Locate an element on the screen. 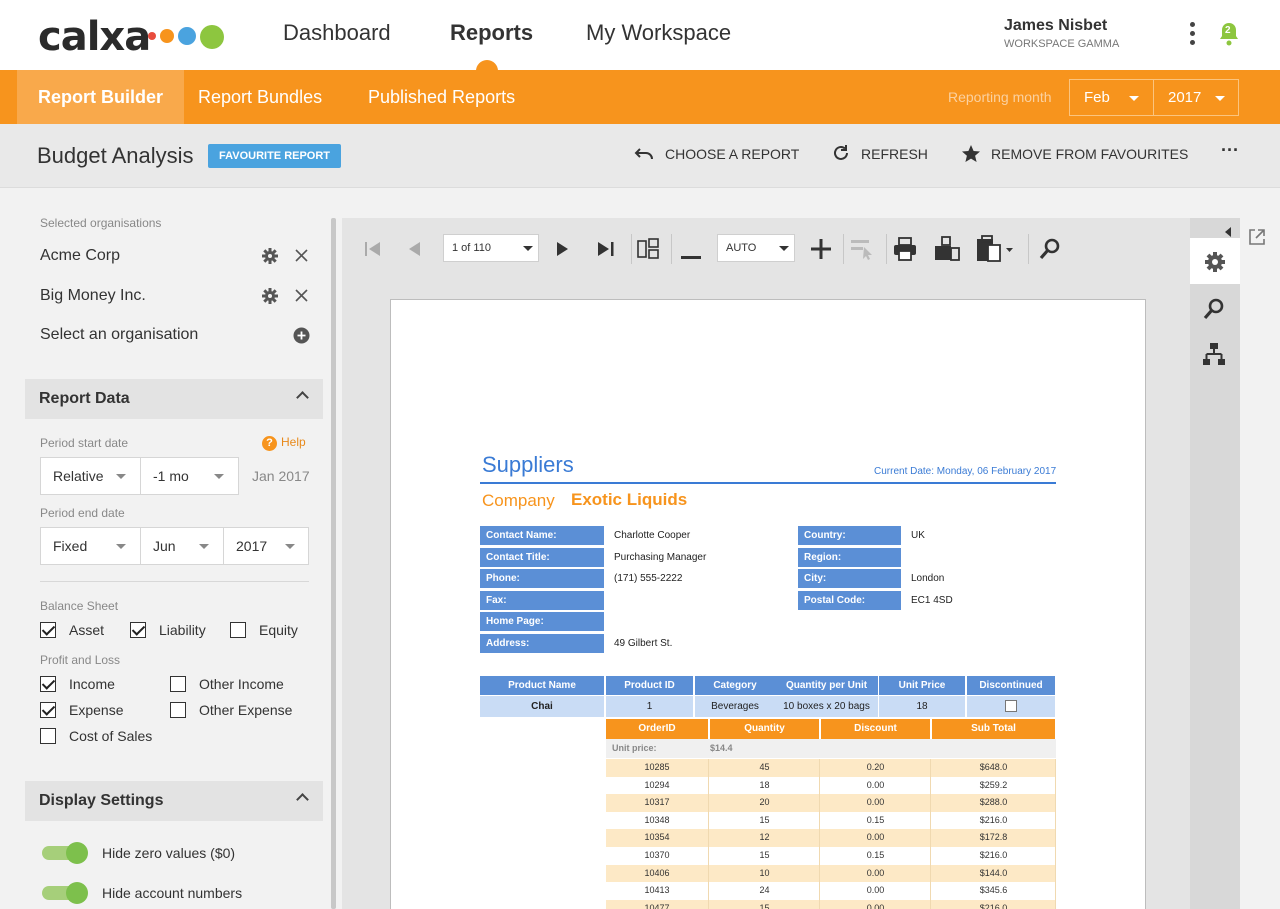 The height and width of the screenshot is (909, 1280). end-year-select: 2017 is located at coordinates (266, 546).